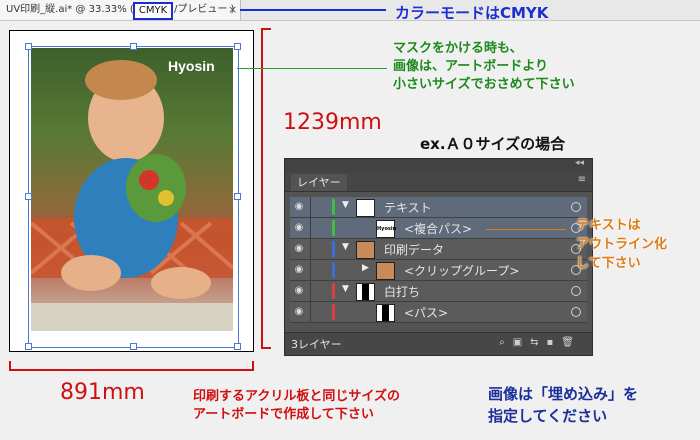  I want to click on layer-row: ◉ ▼ 印刷データ, so click(438, 249).